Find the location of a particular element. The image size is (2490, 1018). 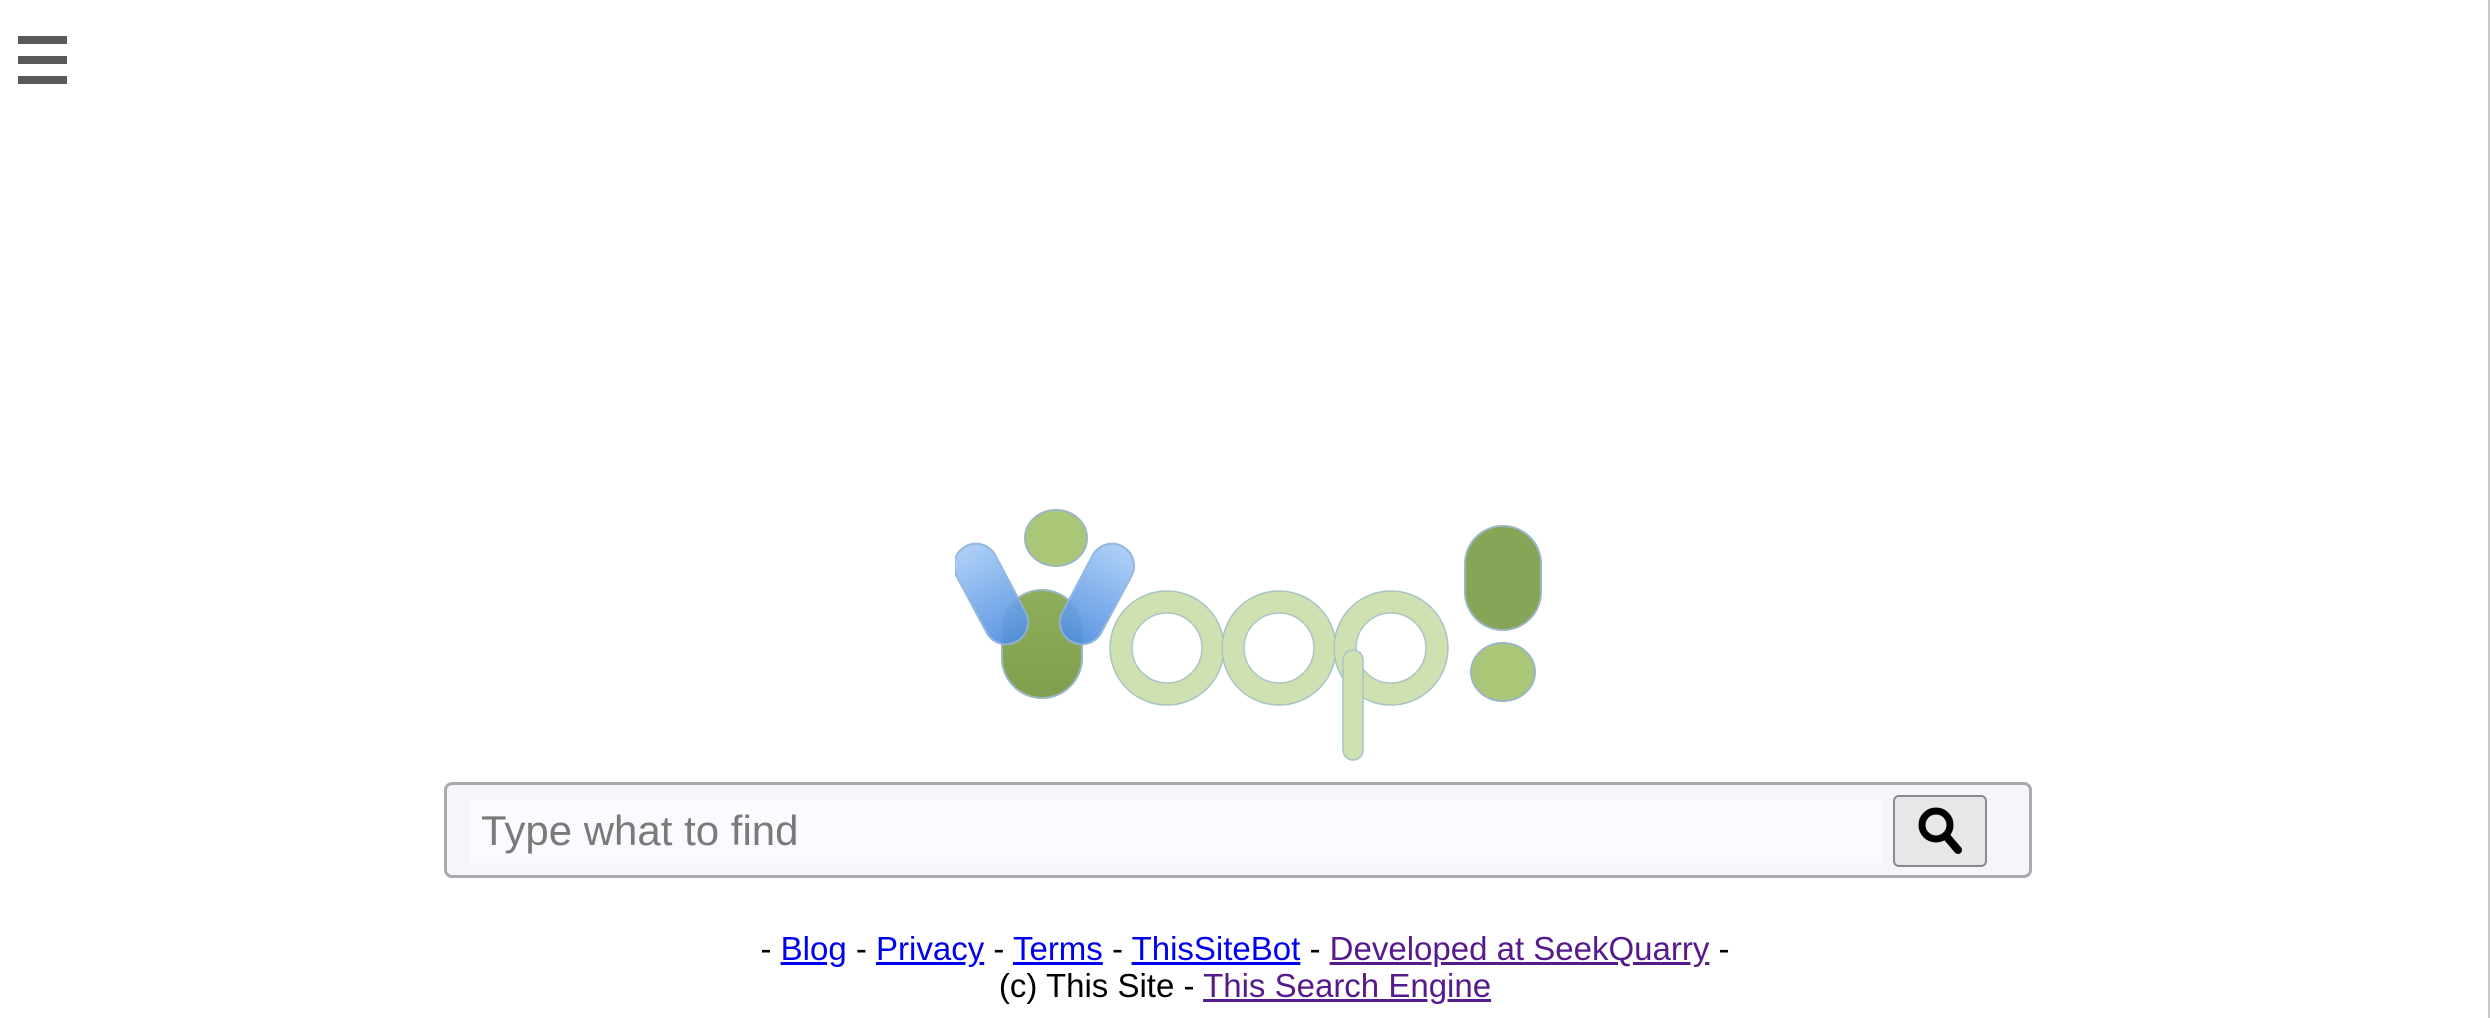

search-form is located at coordinates (1238, 830).